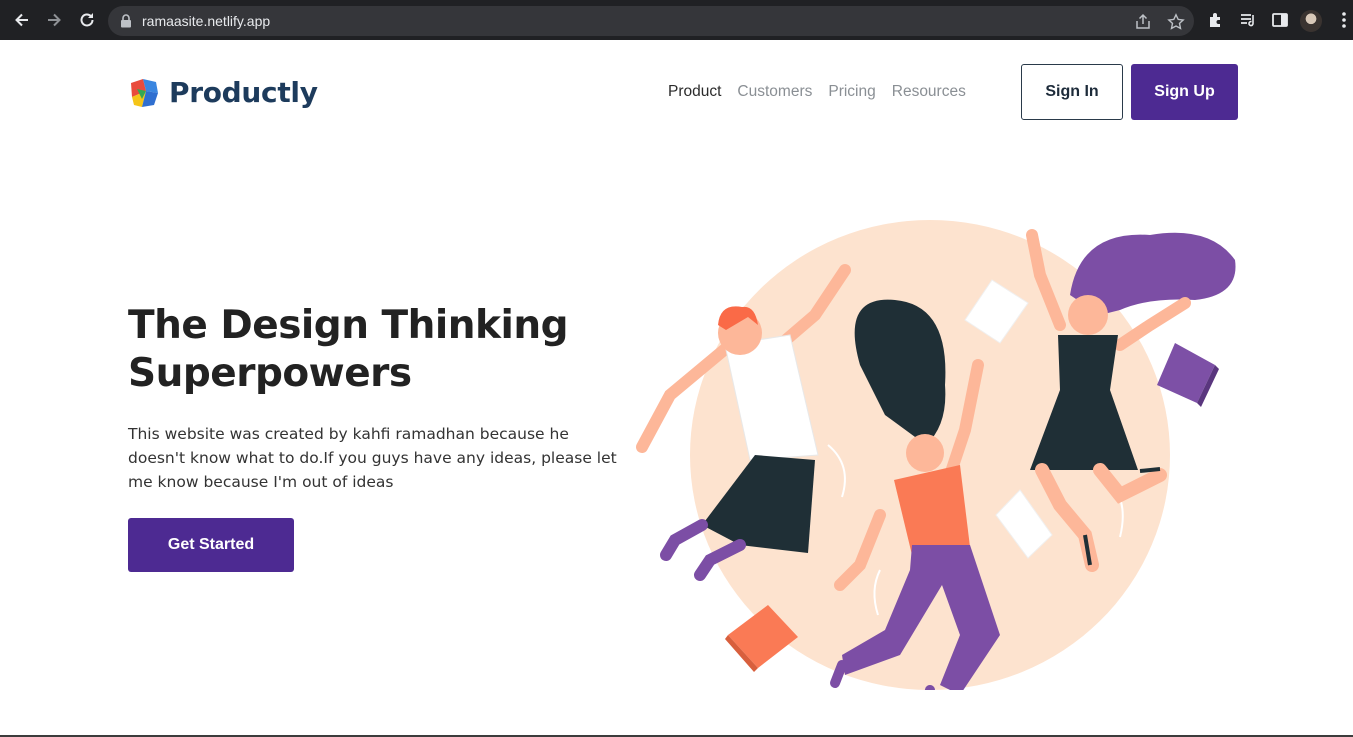  I want to click on menu-icon, so click(1343, 20).